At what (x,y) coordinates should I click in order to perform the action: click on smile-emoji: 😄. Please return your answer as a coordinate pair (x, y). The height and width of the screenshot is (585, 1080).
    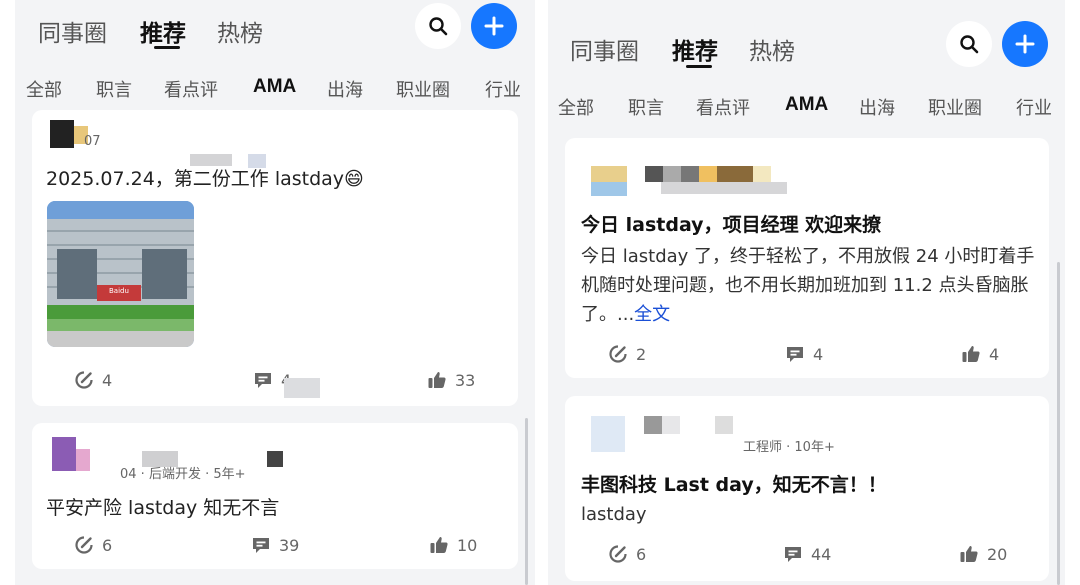
    Looking at the image, I should click on (354, 179).